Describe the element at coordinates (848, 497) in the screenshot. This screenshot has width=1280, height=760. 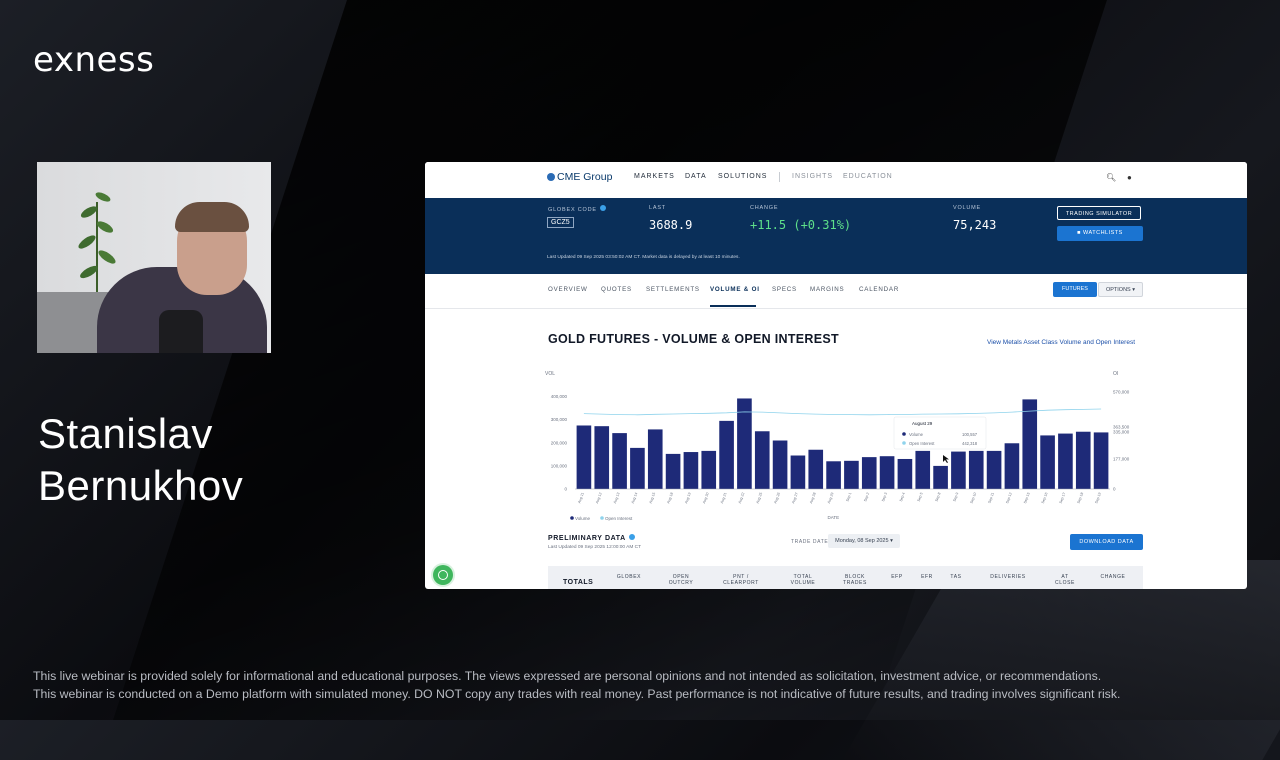
I see `x-tick-label: Sep 1` at that location.